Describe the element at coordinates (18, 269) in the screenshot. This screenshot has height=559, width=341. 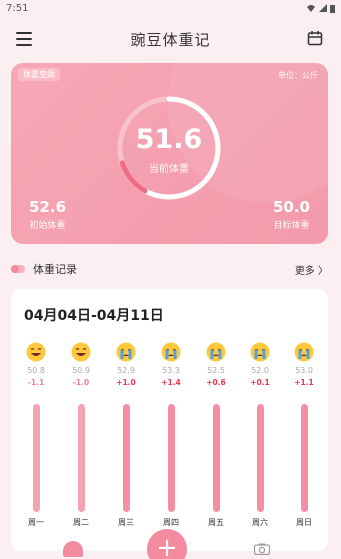
I see `records-toggle` at that location.